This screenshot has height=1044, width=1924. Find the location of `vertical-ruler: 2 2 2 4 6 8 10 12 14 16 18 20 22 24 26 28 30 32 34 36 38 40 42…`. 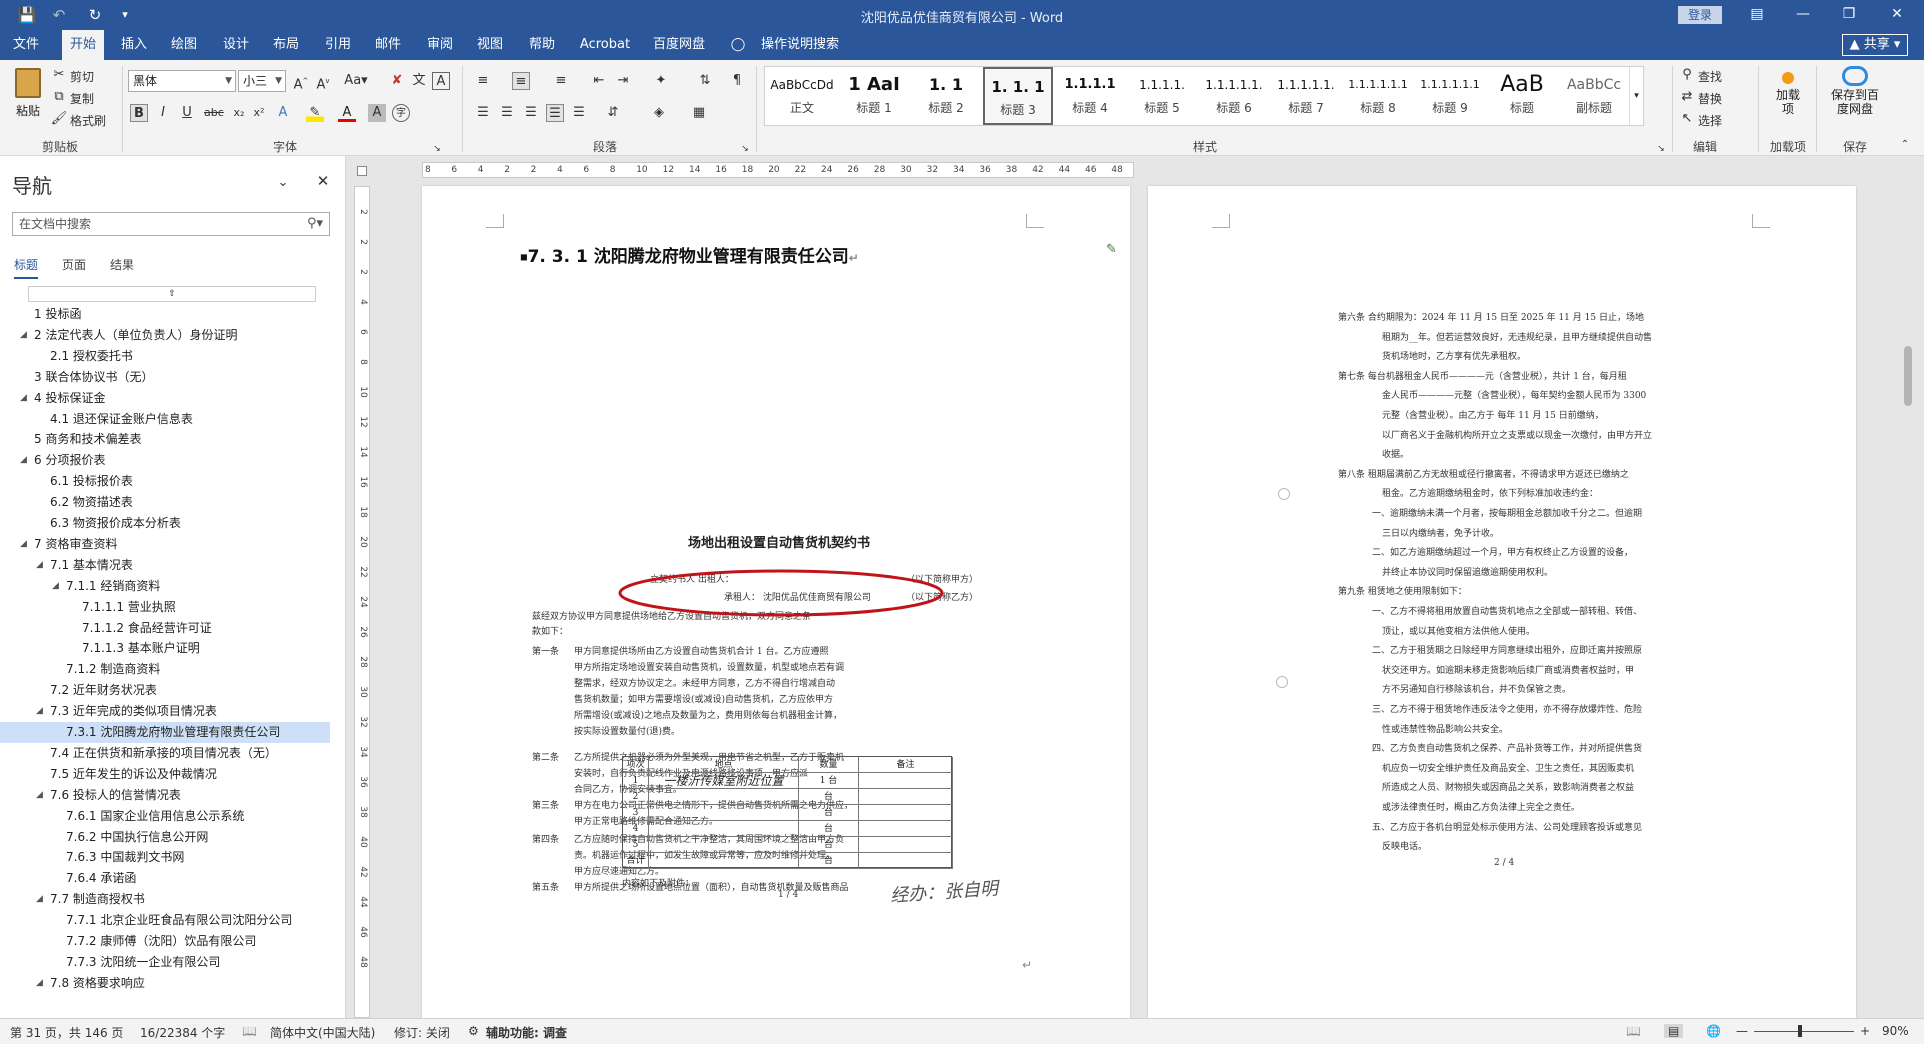

vertical-ruler: 2 2 2 4 6 8 10 12 14 16 18 20 22 24 26 28 30 32 34 36 38 40 42… is located at coordinates (362, 602).